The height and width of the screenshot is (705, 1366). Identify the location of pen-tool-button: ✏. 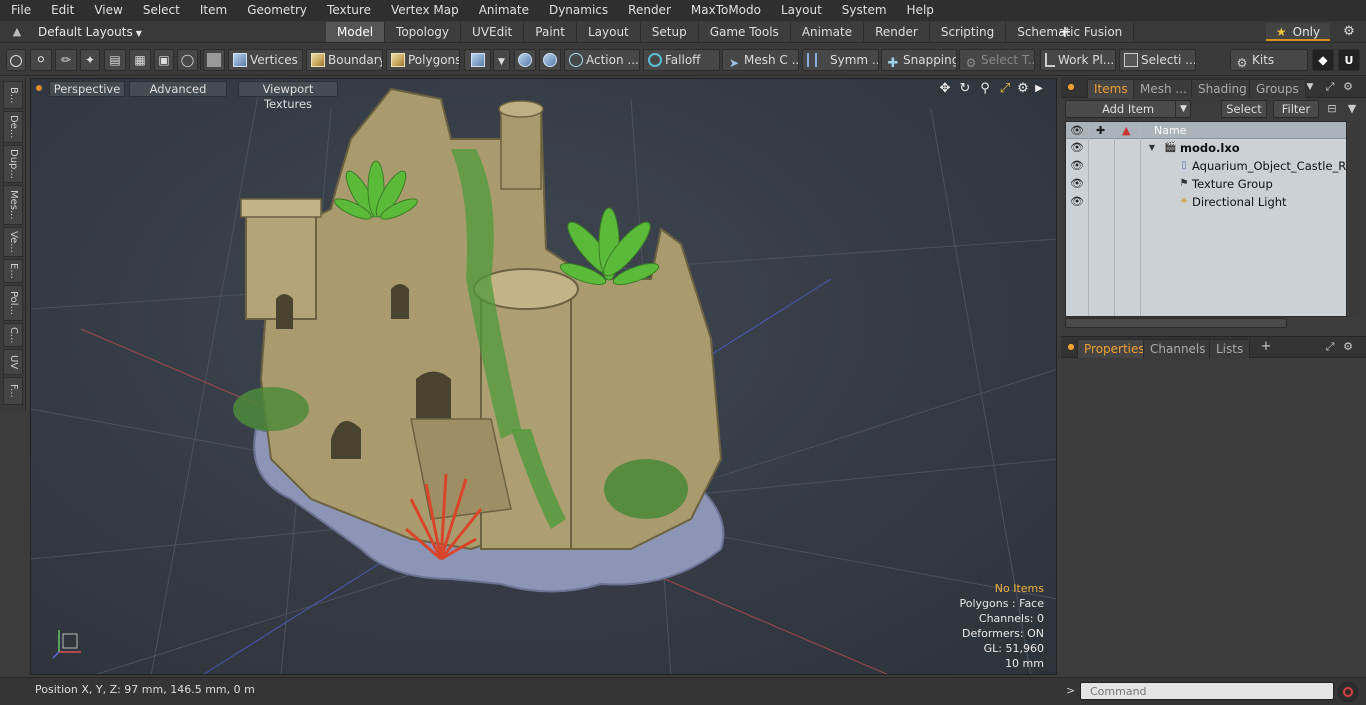
(66, 60).